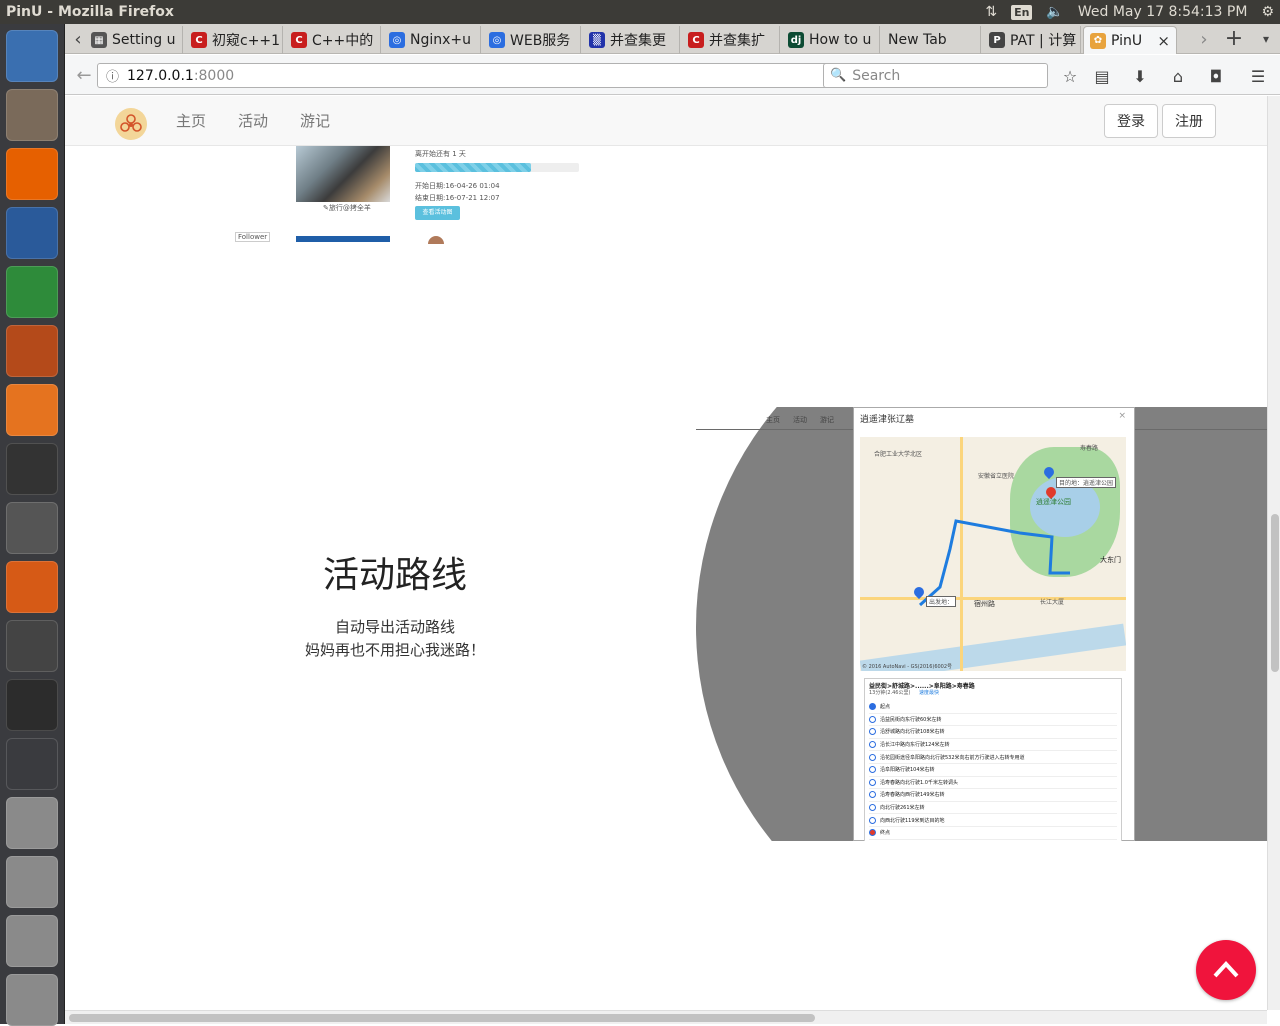 Image resolution: width=1280 pixels, height=1026 pixels. Describe the element at coordinates (343, 41) in the screenshot. I see `tab-label: C++中的` at that location.